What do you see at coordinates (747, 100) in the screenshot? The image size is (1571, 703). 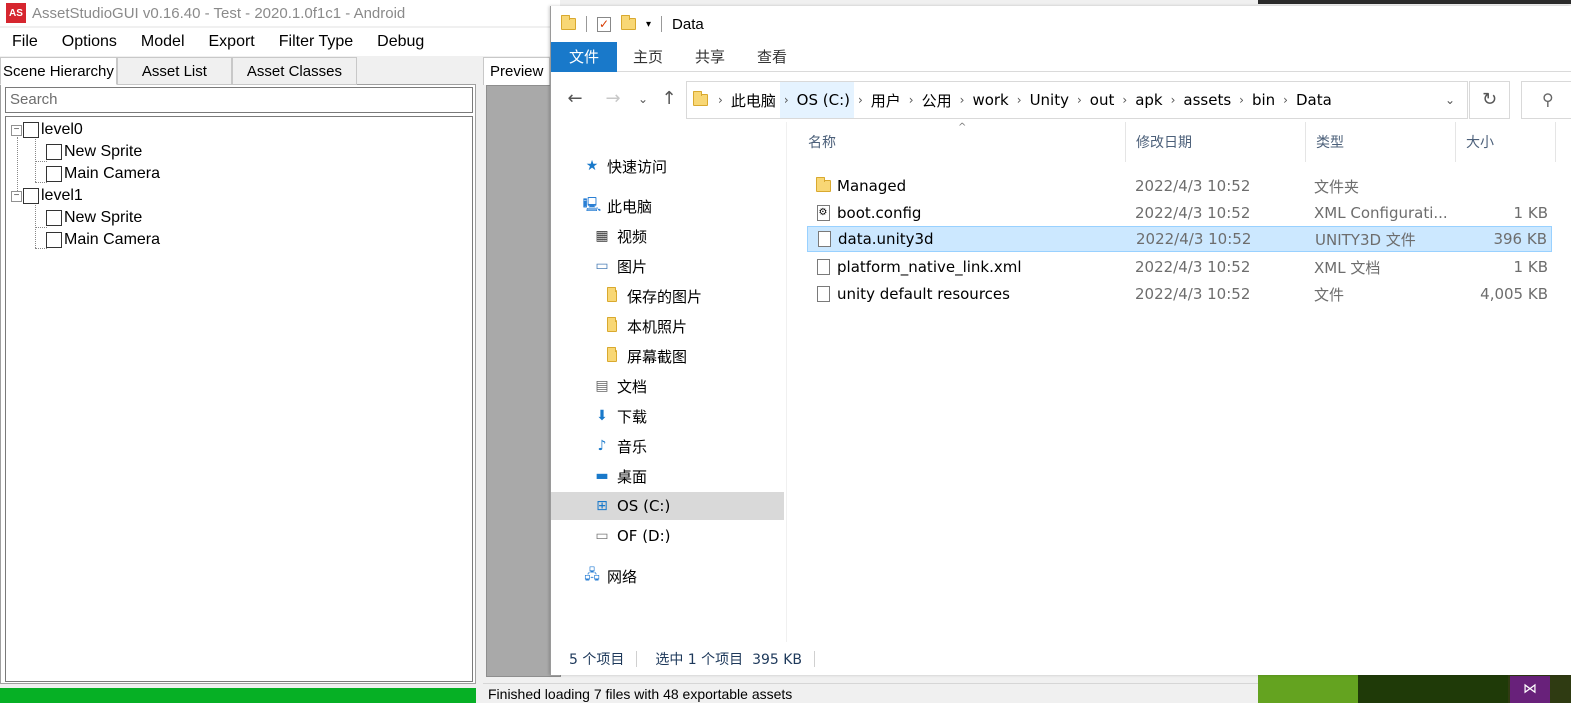 I see `breadcrumb-this-pc: › 此电脑` at bounding box center [747, 100].